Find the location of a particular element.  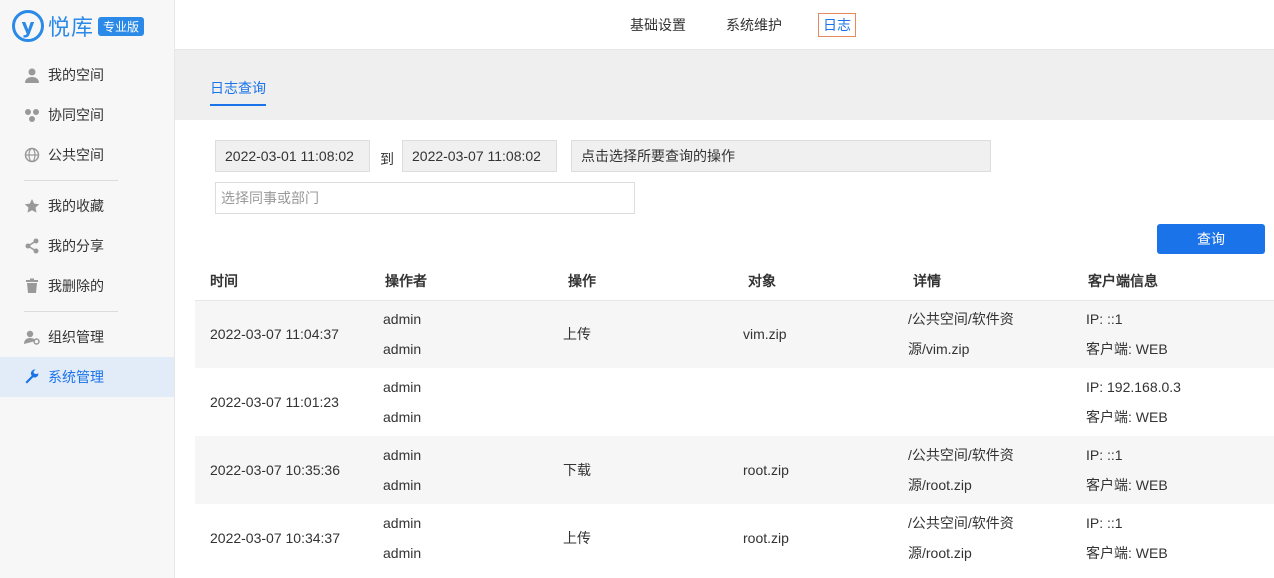

logo-name: 悦库 is located at coordinates (71, 27).